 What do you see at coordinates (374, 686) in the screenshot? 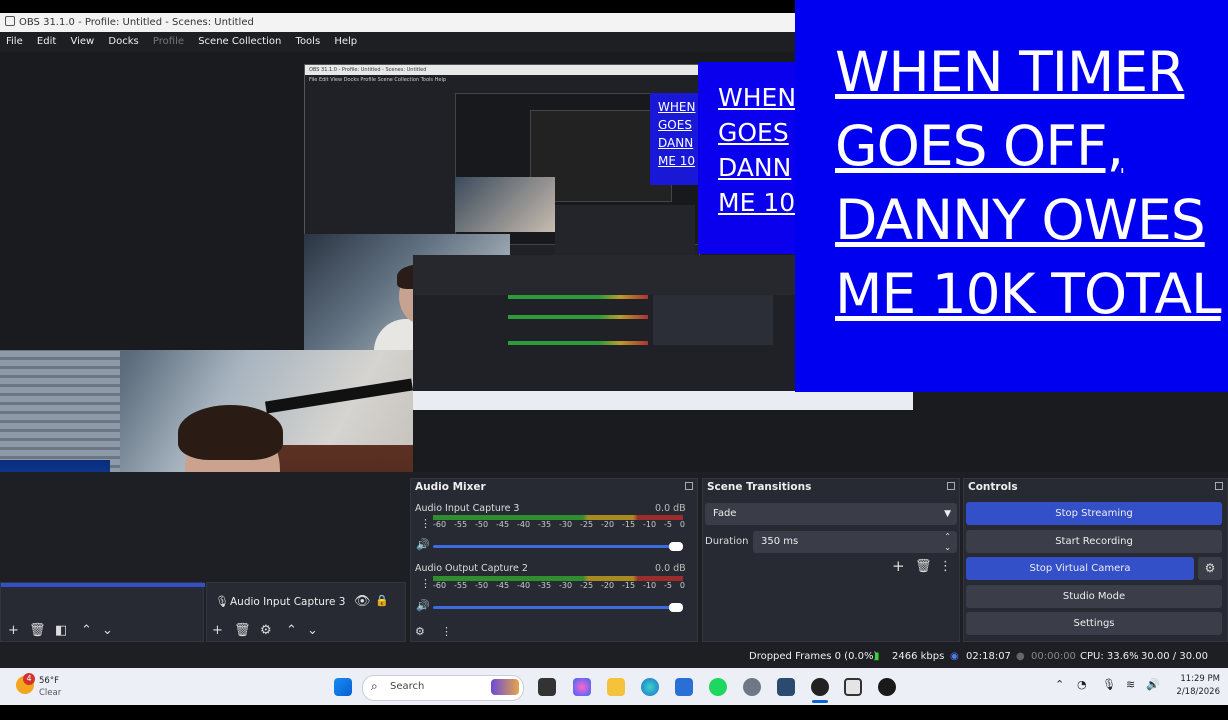
I see `search-icon: ⌕` at bounding box center [374, 686].